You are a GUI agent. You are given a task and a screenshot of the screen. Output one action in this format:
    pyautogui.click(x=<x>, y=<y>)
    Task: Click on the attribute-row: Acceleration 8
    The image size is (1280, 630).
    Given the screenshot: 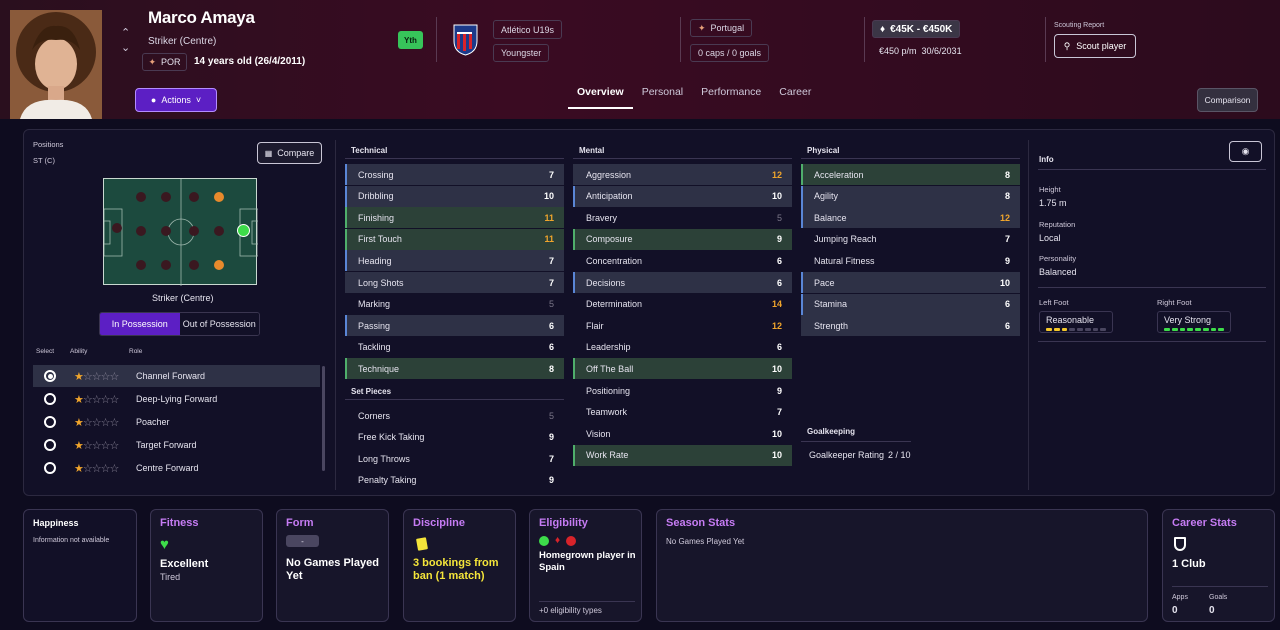 What is the action you would take?
    pyautogui.click(x=910, y=174)
    